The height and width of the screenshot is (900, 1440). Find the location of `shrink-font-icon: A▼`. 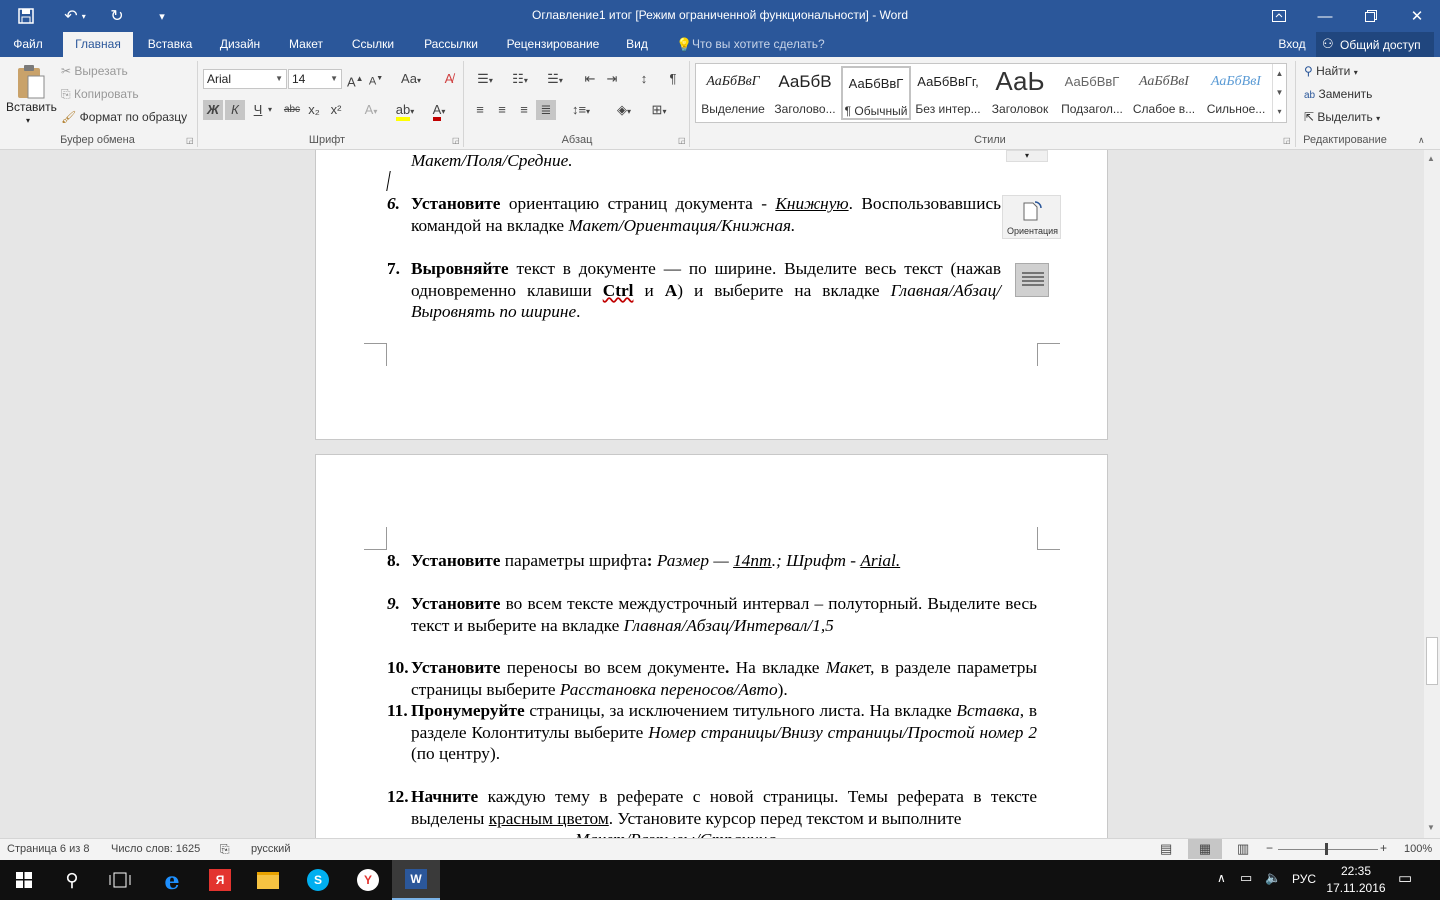

shrink-font-icon: A▼ is located at coordinates (376, 79).